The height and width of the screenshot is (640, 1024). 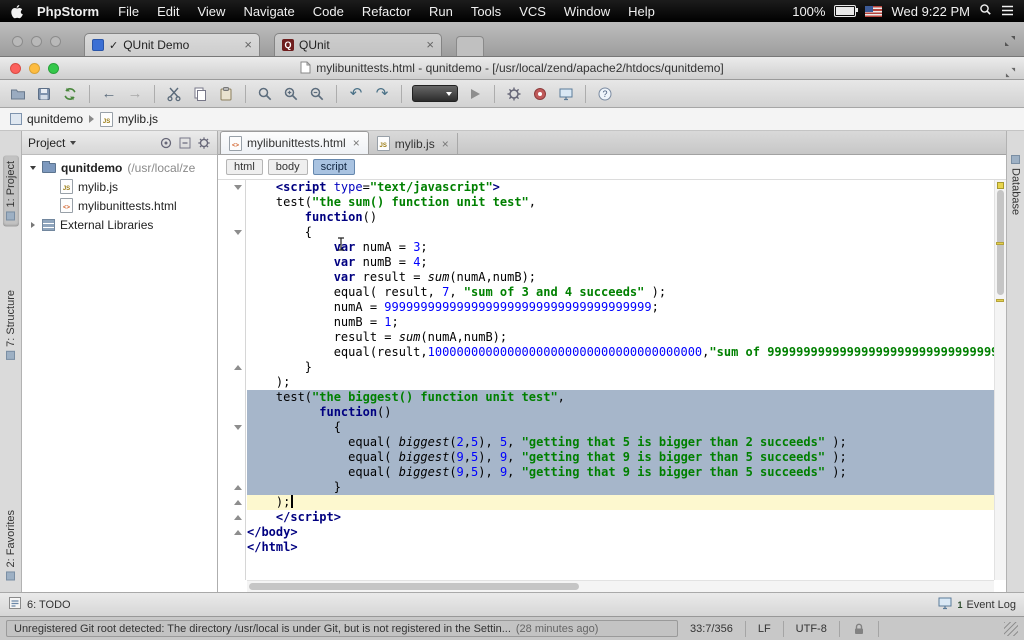 I want to click on browser-tab: Q QUnit ×, so click(x=358, y=44).